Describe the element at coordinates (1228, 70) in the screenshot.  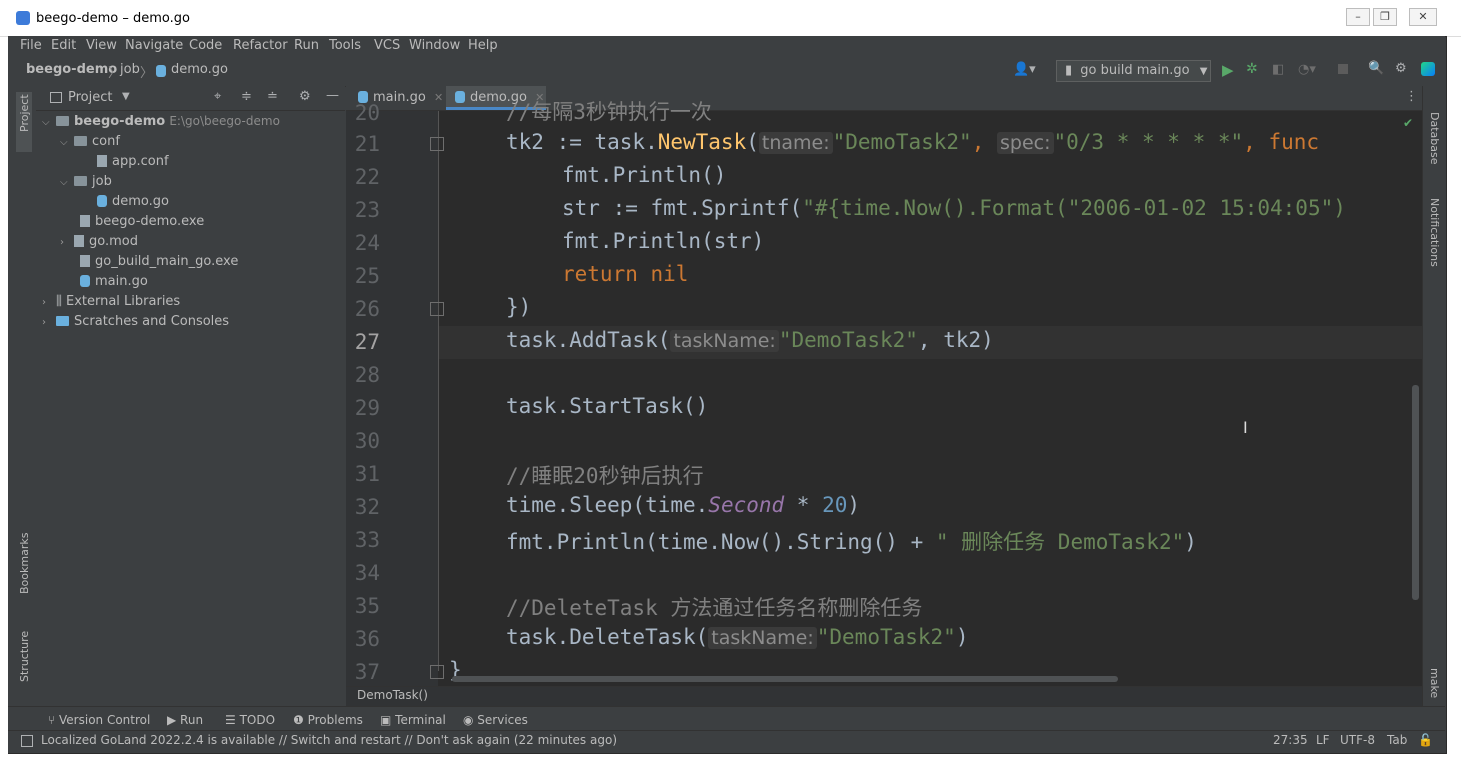
I see `run-icon: ▶` at that location.